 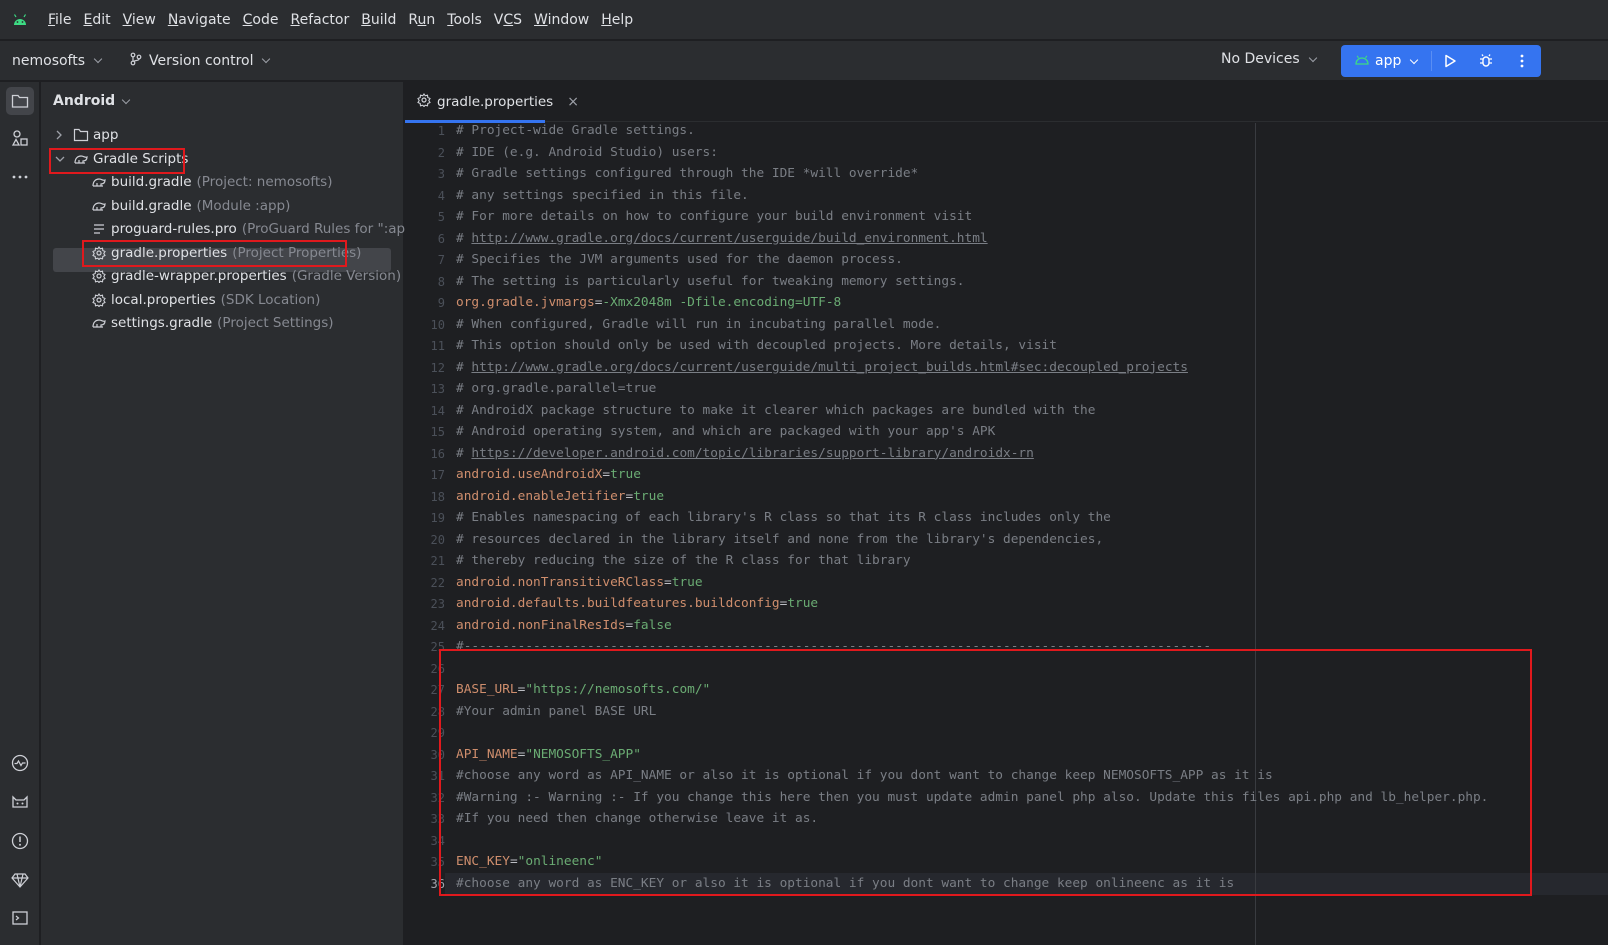 I want to click on device-selector: No Devices, so click(x=1270, y=59).